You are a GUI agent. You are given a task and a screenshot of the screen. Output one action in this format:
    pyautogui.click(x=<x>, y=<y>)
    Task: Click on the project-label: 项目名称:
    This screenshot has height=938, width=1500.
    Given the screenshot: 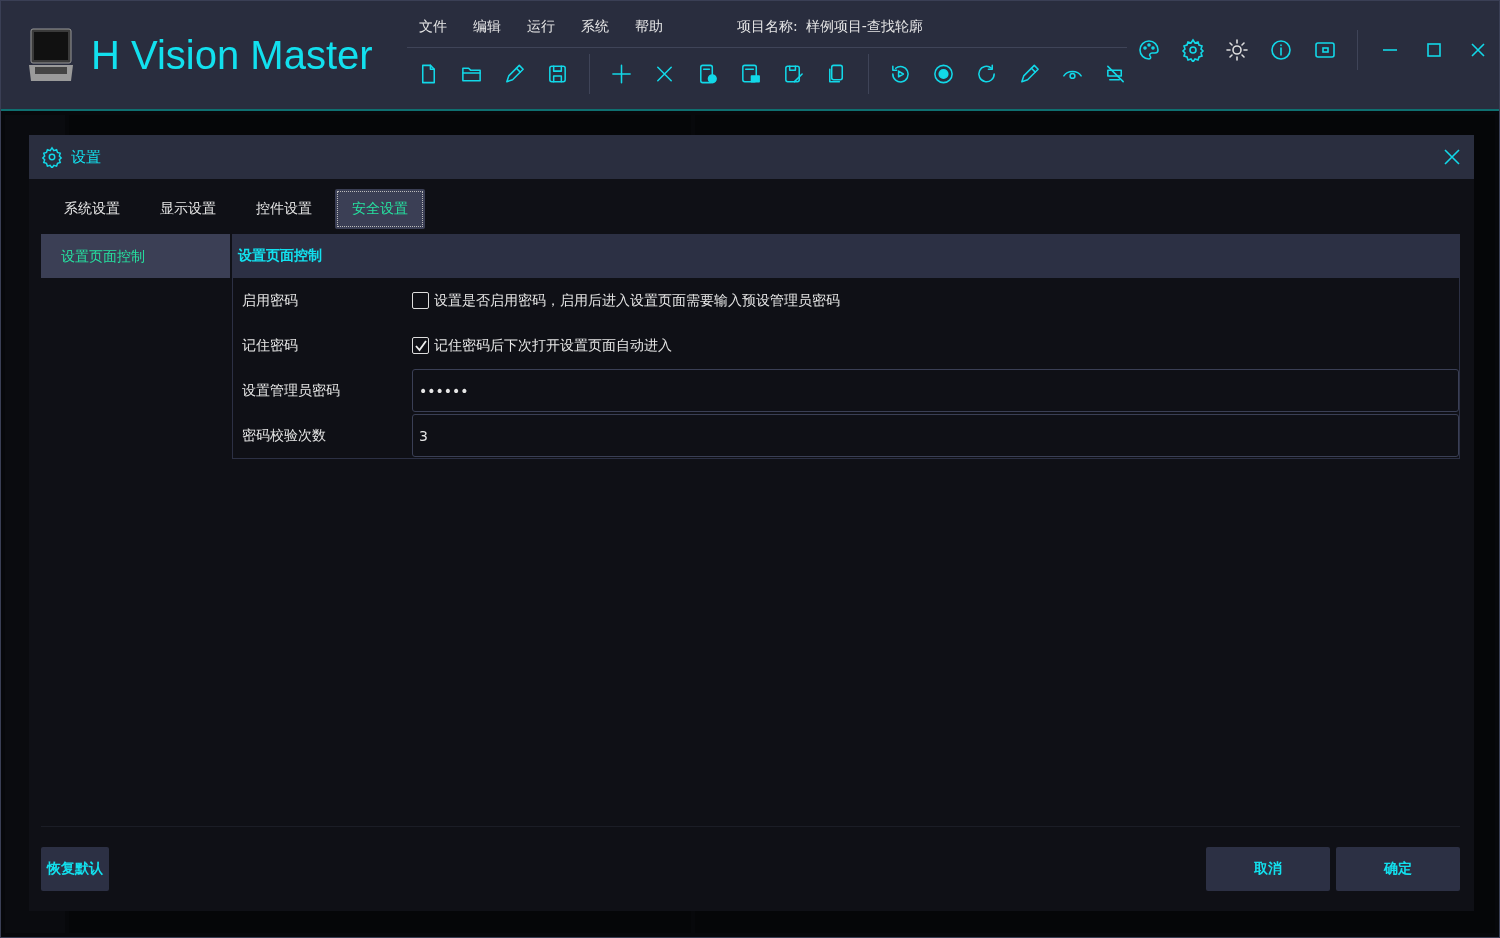 What is the action you would take?
    pyautogui.click(x=767, y=26)
    